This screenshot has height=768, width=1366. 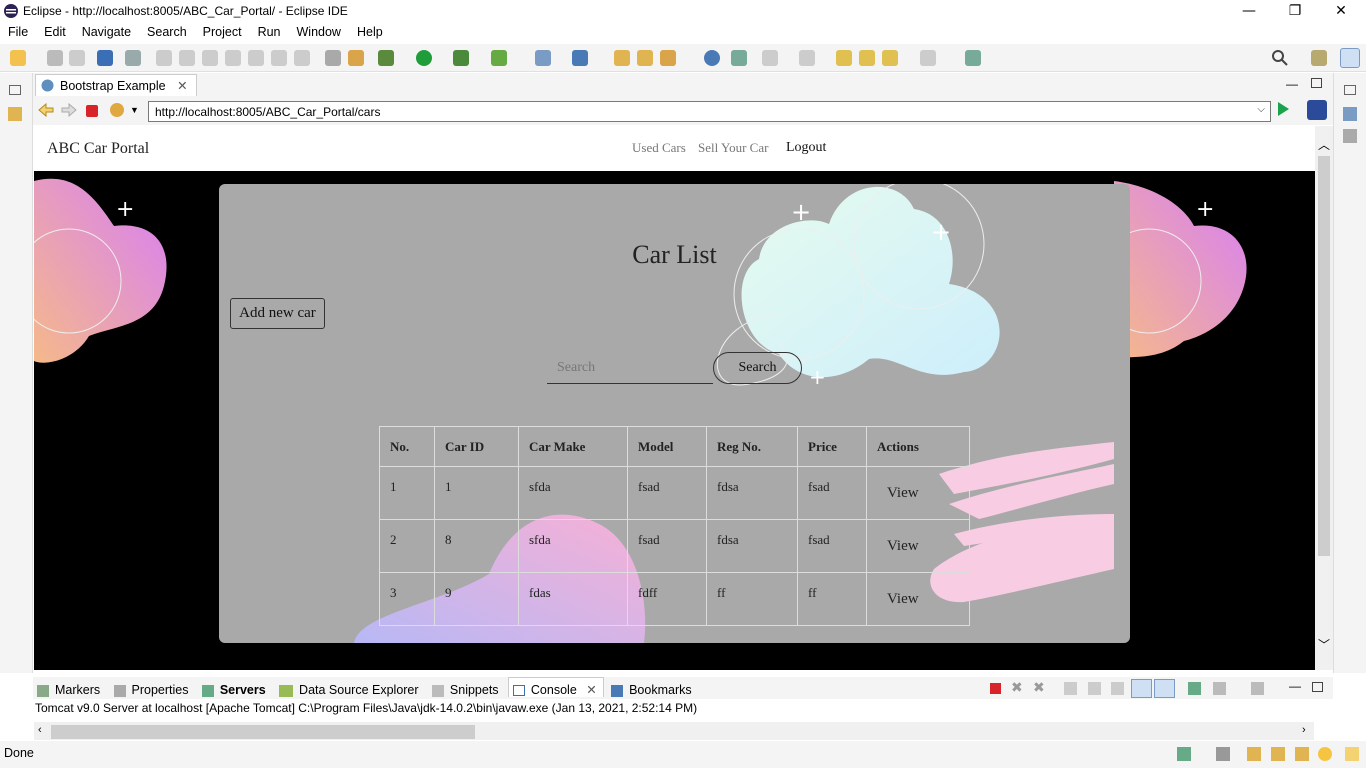 What do you see at coordinates (424, 58) in the screenshot?
I see `run-icon` at bounding box center [424, 58].